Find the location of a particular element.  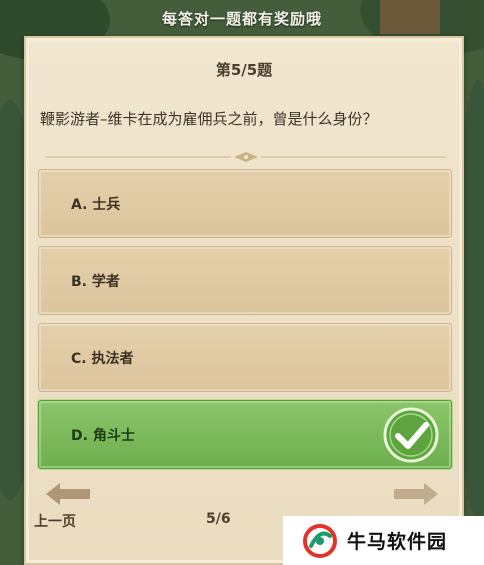

watermark-logo-icon is located at coordinates (320, 540).